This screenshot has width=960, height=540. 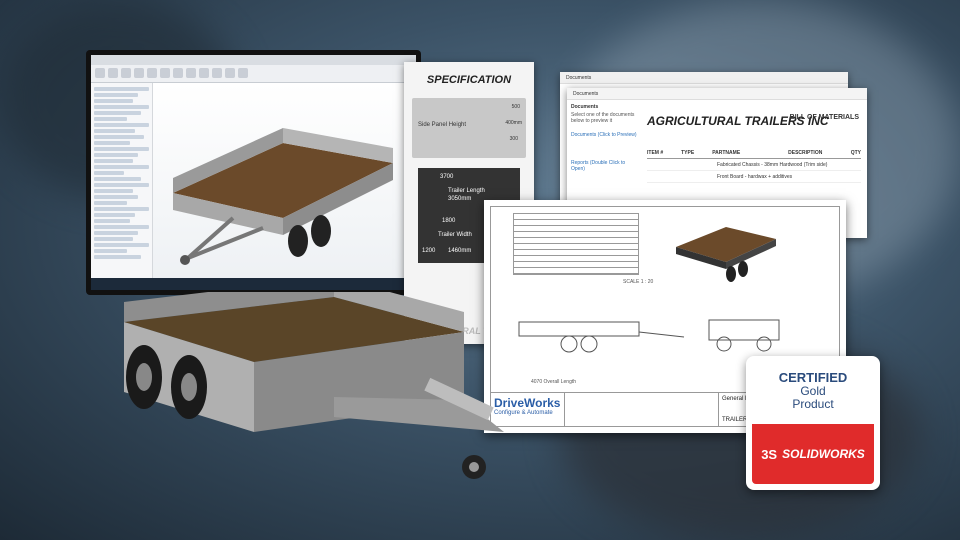 What do you see at coordinates (515, 107) in the screenshot?
I see `dim-500: 500` at bounding box center [515, 107].